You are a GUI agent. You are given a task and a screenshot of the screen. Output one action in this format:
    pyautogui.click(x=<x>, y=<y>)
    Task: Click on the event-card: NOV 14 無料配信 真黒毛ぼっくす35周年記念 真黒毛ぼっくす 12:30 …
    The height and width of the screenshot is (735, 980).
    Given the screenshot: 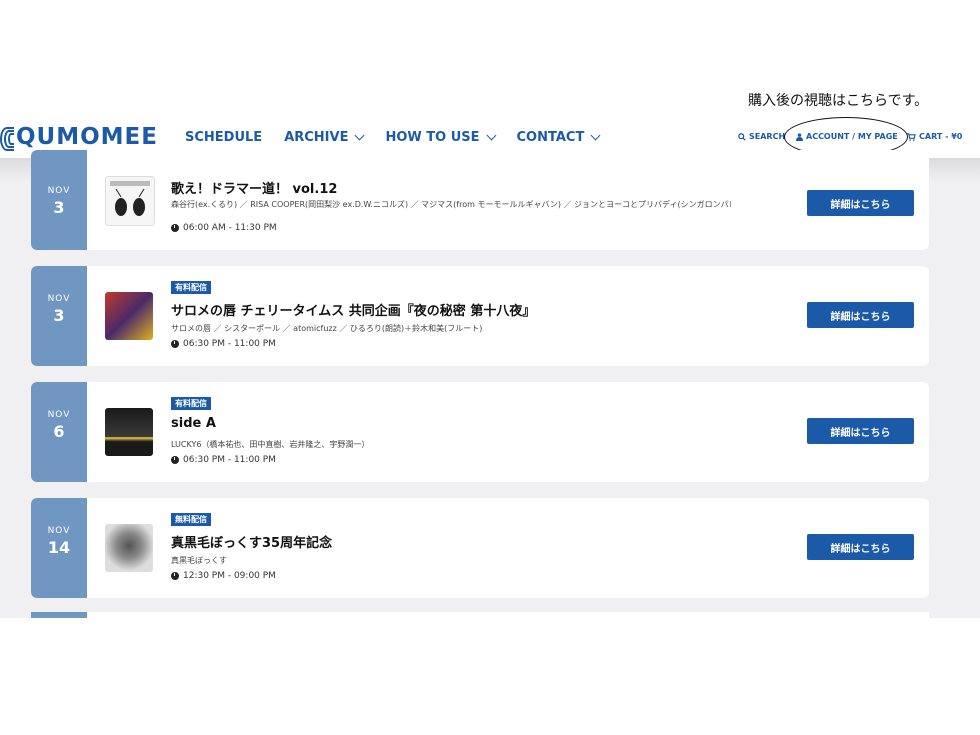 What is the action you would take?
    pyautogui.click(x=480, y=548)
    